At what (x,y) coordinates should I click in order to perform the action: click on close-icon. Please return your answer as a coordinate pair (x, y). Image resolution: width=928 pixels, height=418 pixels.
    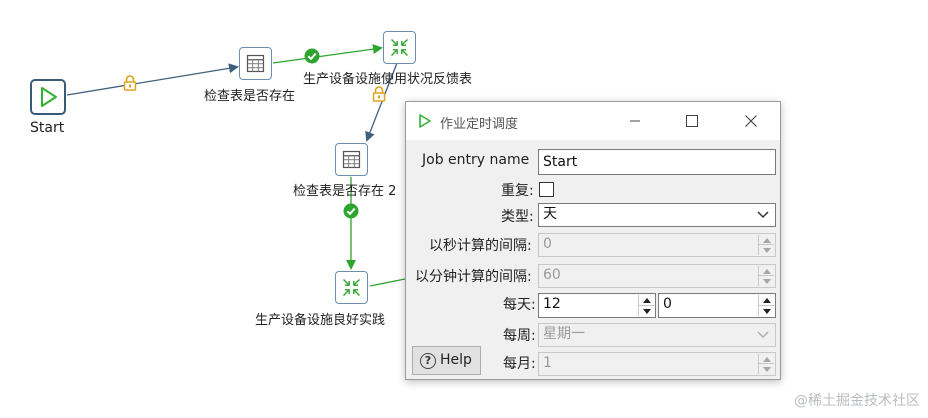
    Looking at the image, I should click on (751, 121).